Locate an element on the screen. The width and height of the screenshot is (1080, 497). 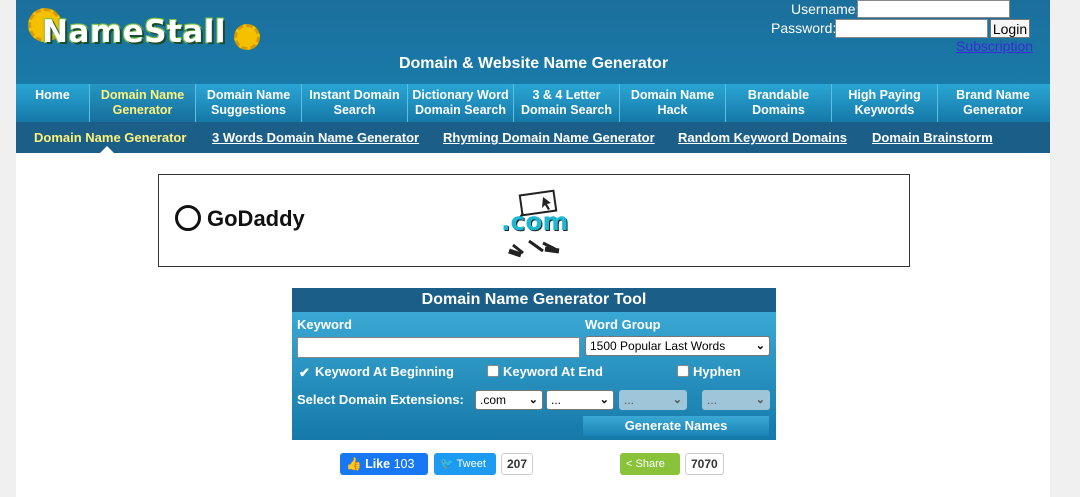
extensions-label: Select Domain Extensions: is located at coordinates (380, 399).